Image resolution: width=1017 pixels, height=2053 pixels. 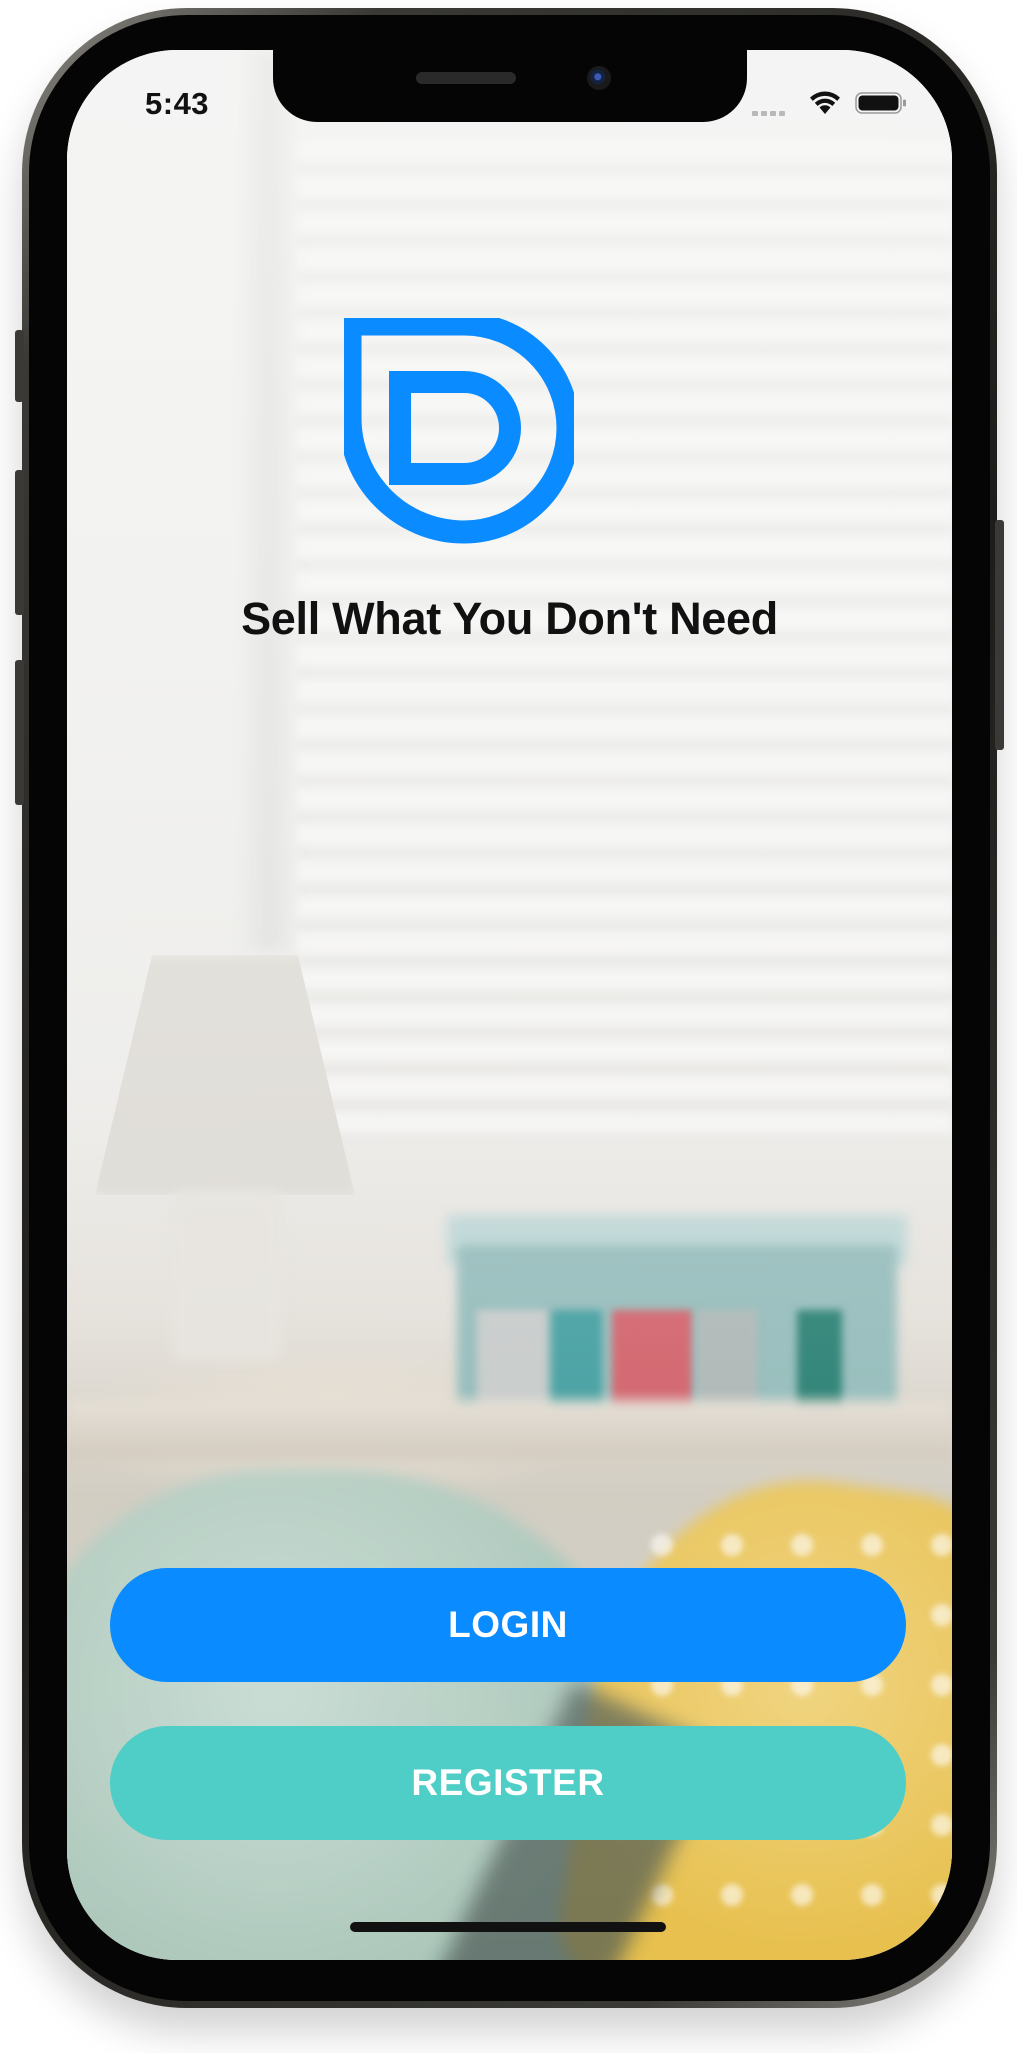 What do you see at coordinates (466, 78) in the screenshot?
I see `earpiece-speaker` at bounding box center [466, 78].